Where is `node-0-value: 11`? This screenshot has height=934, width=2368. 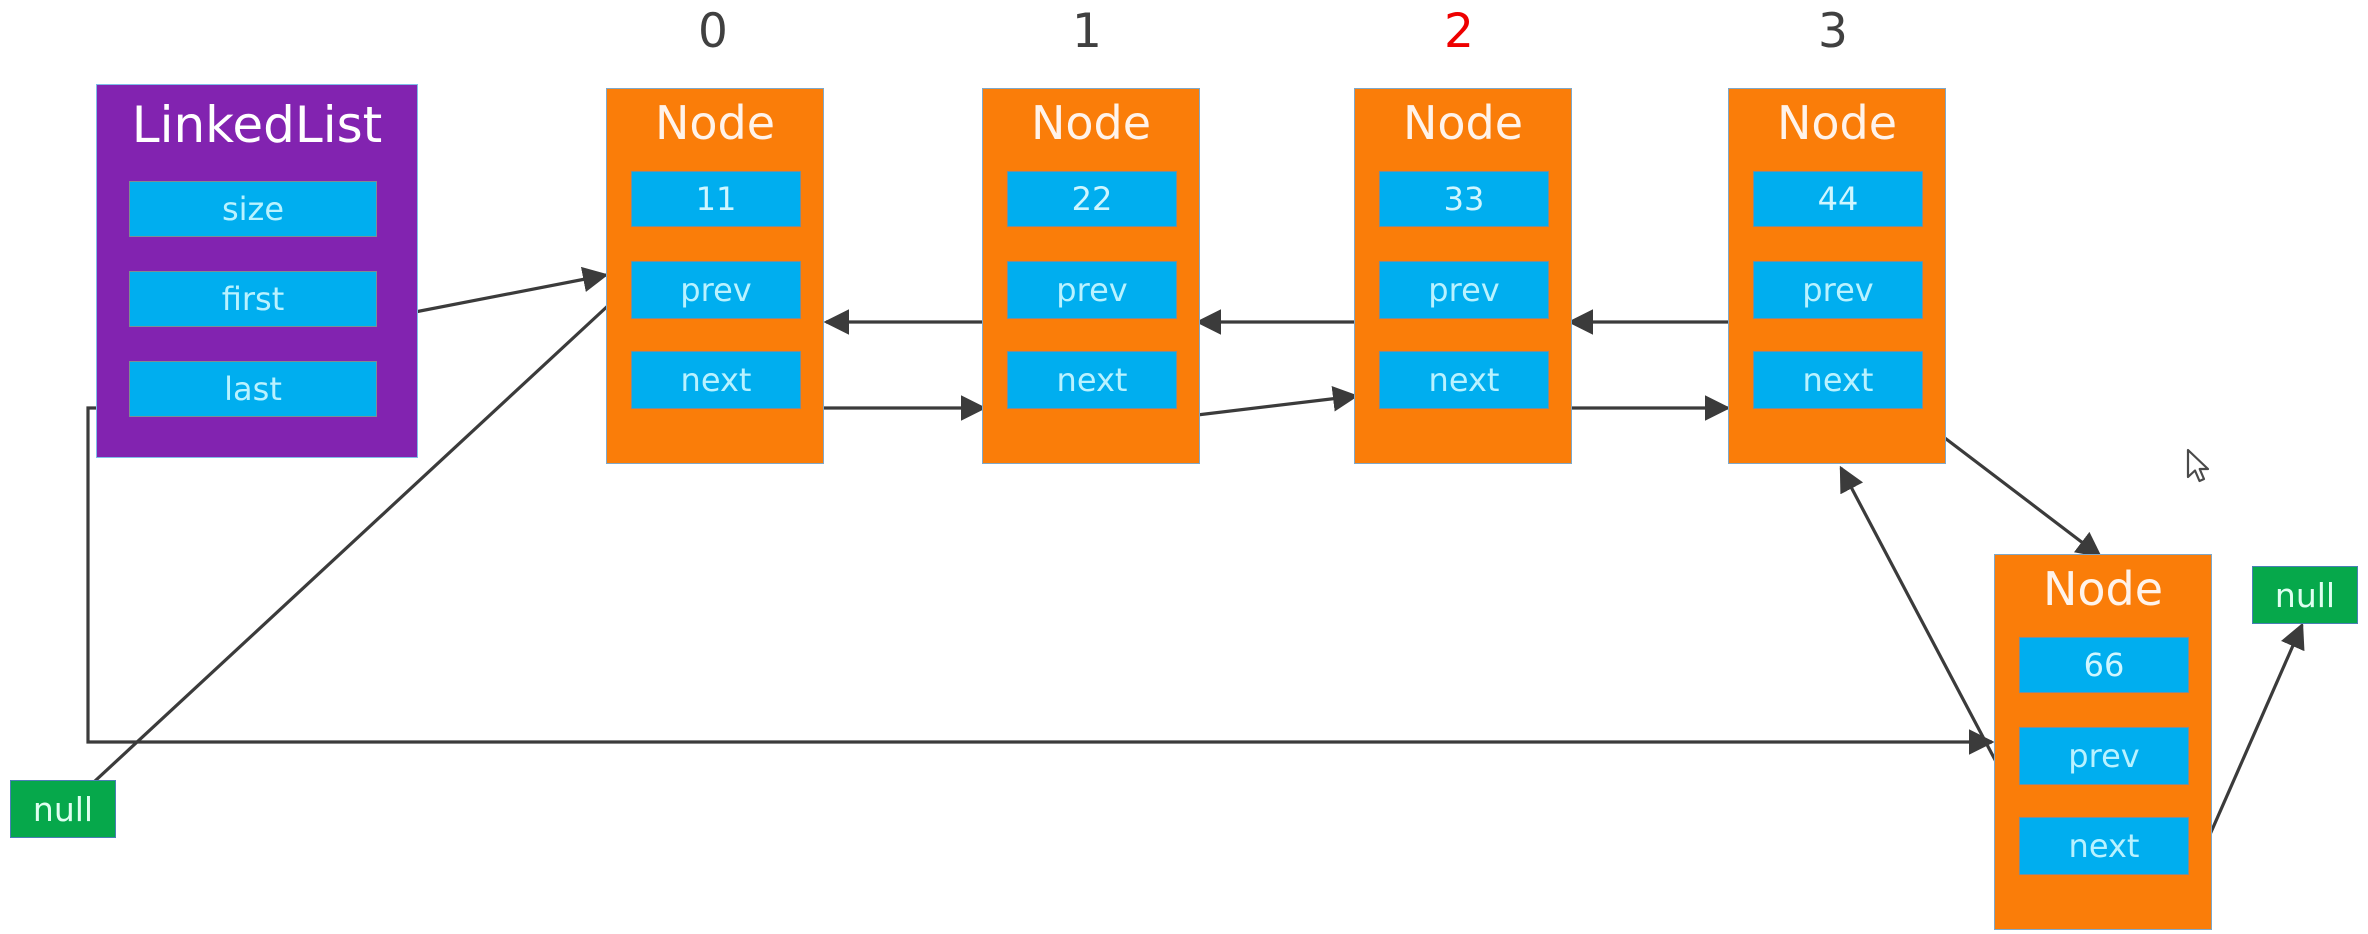
node-0-value: 11 is located at coordinates (716, 199).